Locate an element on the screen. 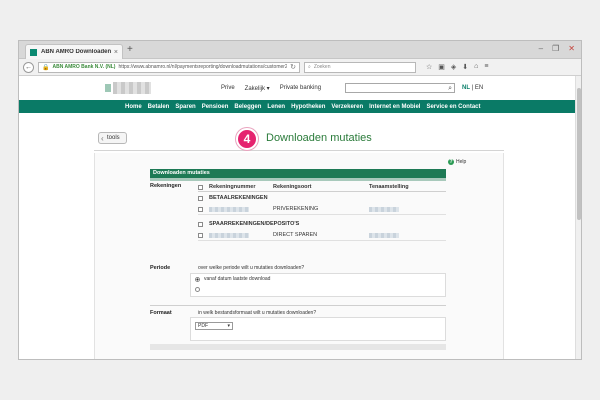  panel-title: Downloaden mutaties is located at coordinates (298, 173).